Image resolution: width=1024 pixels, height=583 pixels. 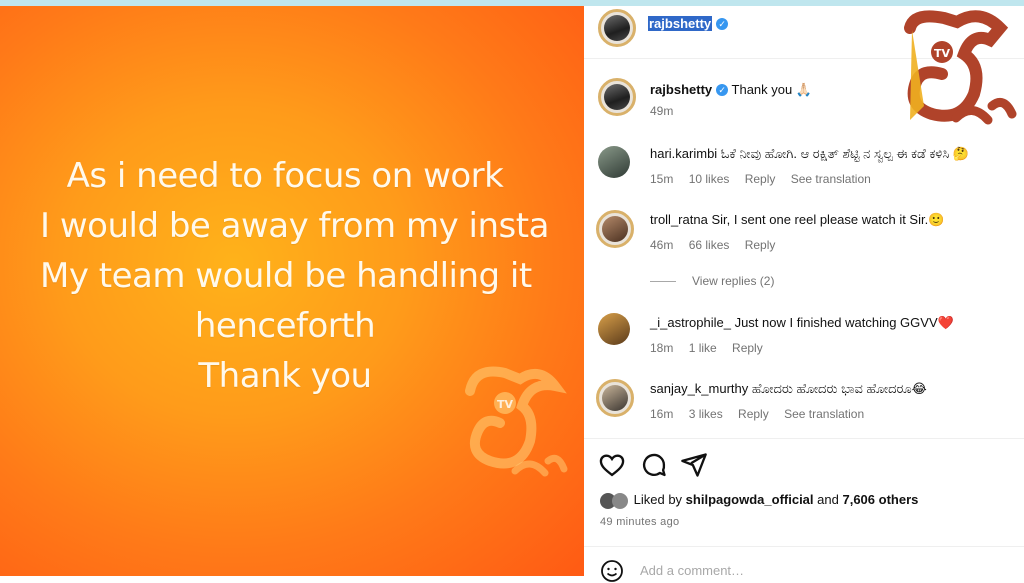 What do you see at coordinates (706, 414) in the screenshot?
I see `comment-likes: 3 likes` at bounding box center [706, 414].